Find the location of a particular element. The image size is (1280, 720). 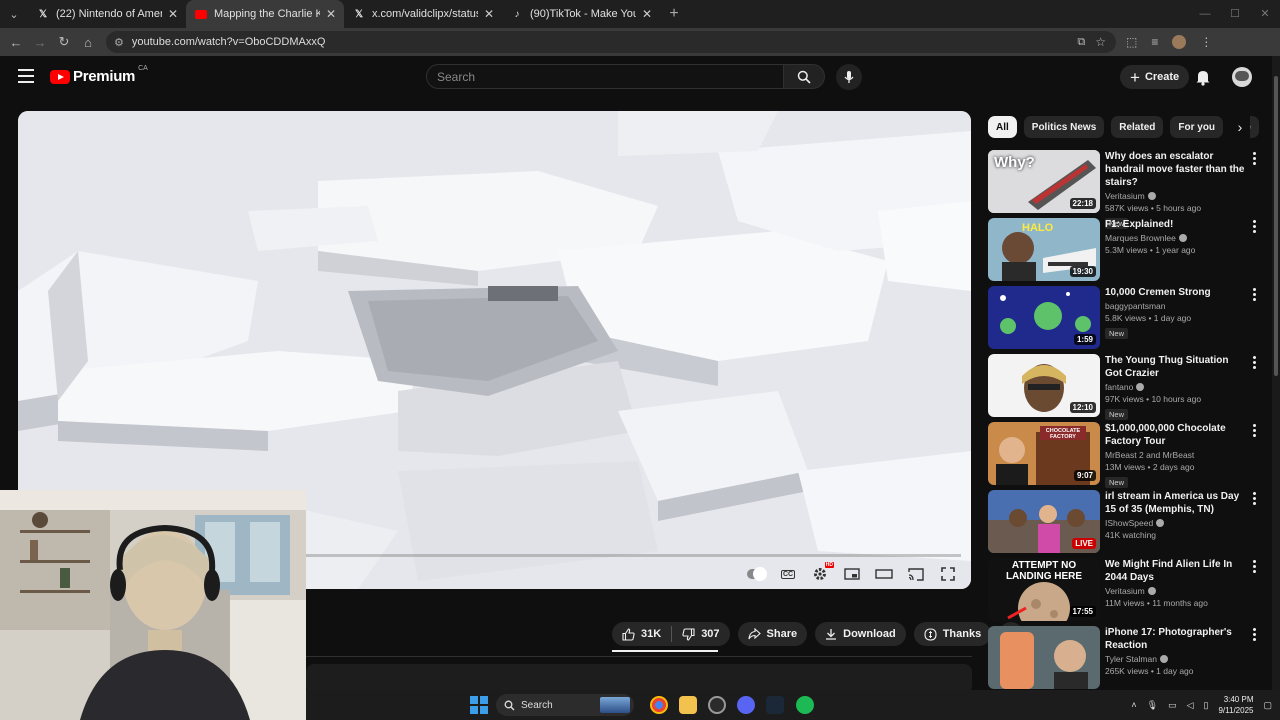

microphone-icon: 🎙 is located at coordinates (1152, 705).